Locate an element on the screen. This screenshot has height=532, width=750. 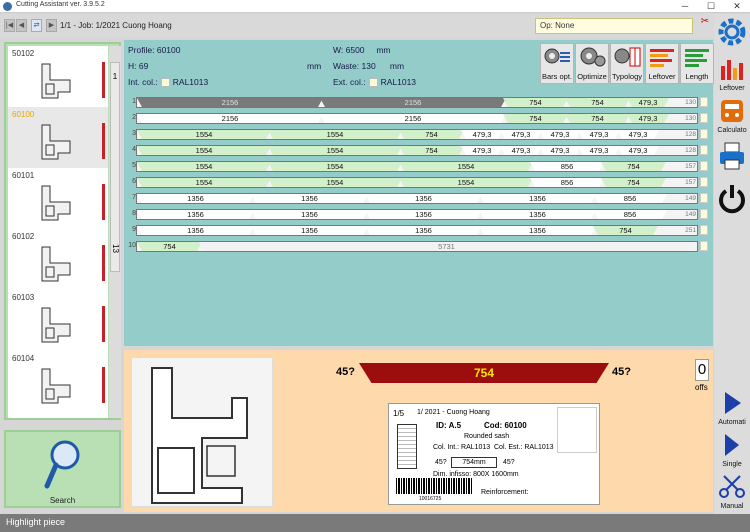
profile-list-item: 60103 is located at coordinates (58, 320).